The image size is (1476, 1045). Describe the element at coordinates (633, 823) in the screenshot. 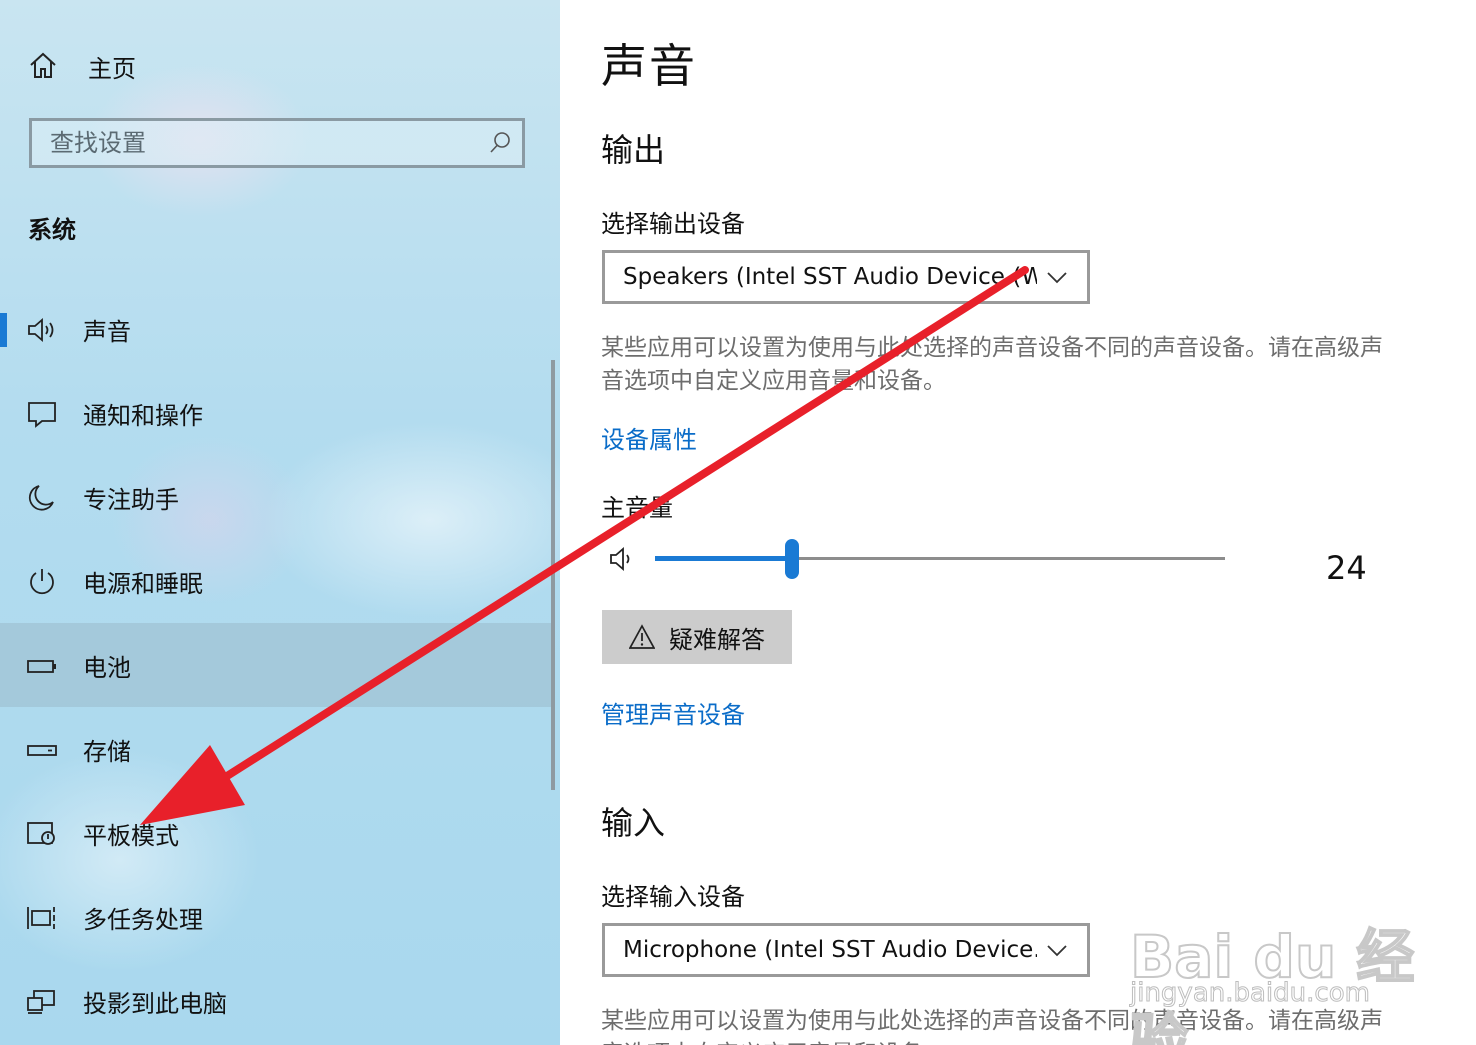

I see `input-heading: 输入` at that location.